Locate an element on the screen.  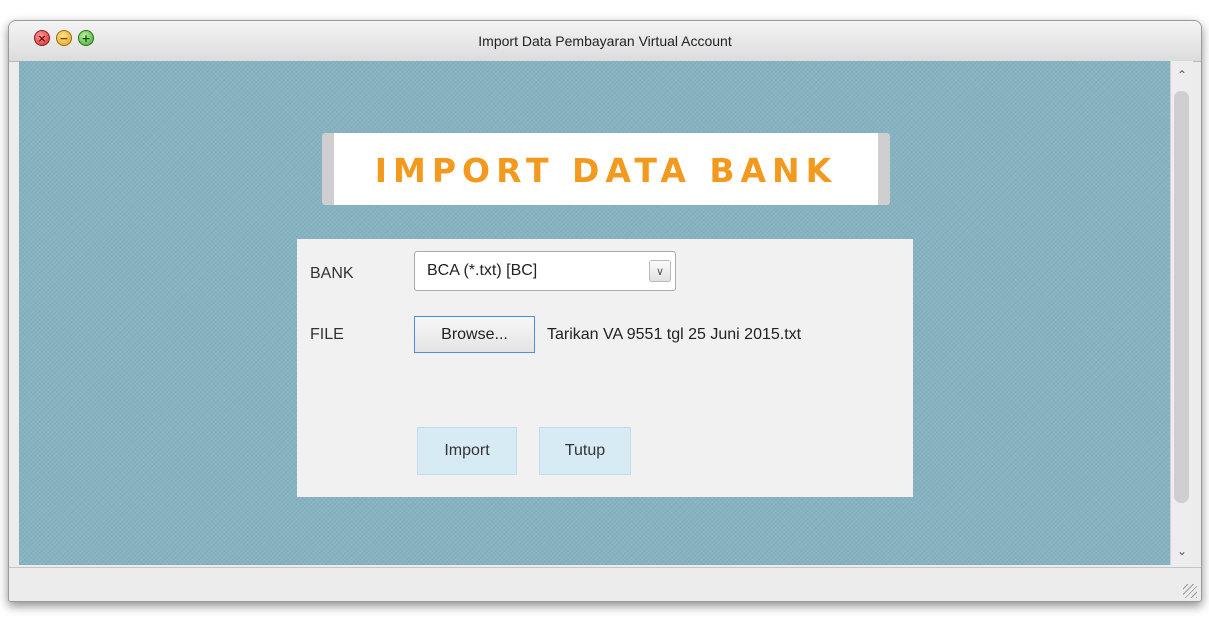
scroll-up-icon: ⌃ is located at coordinates (1182, 75).